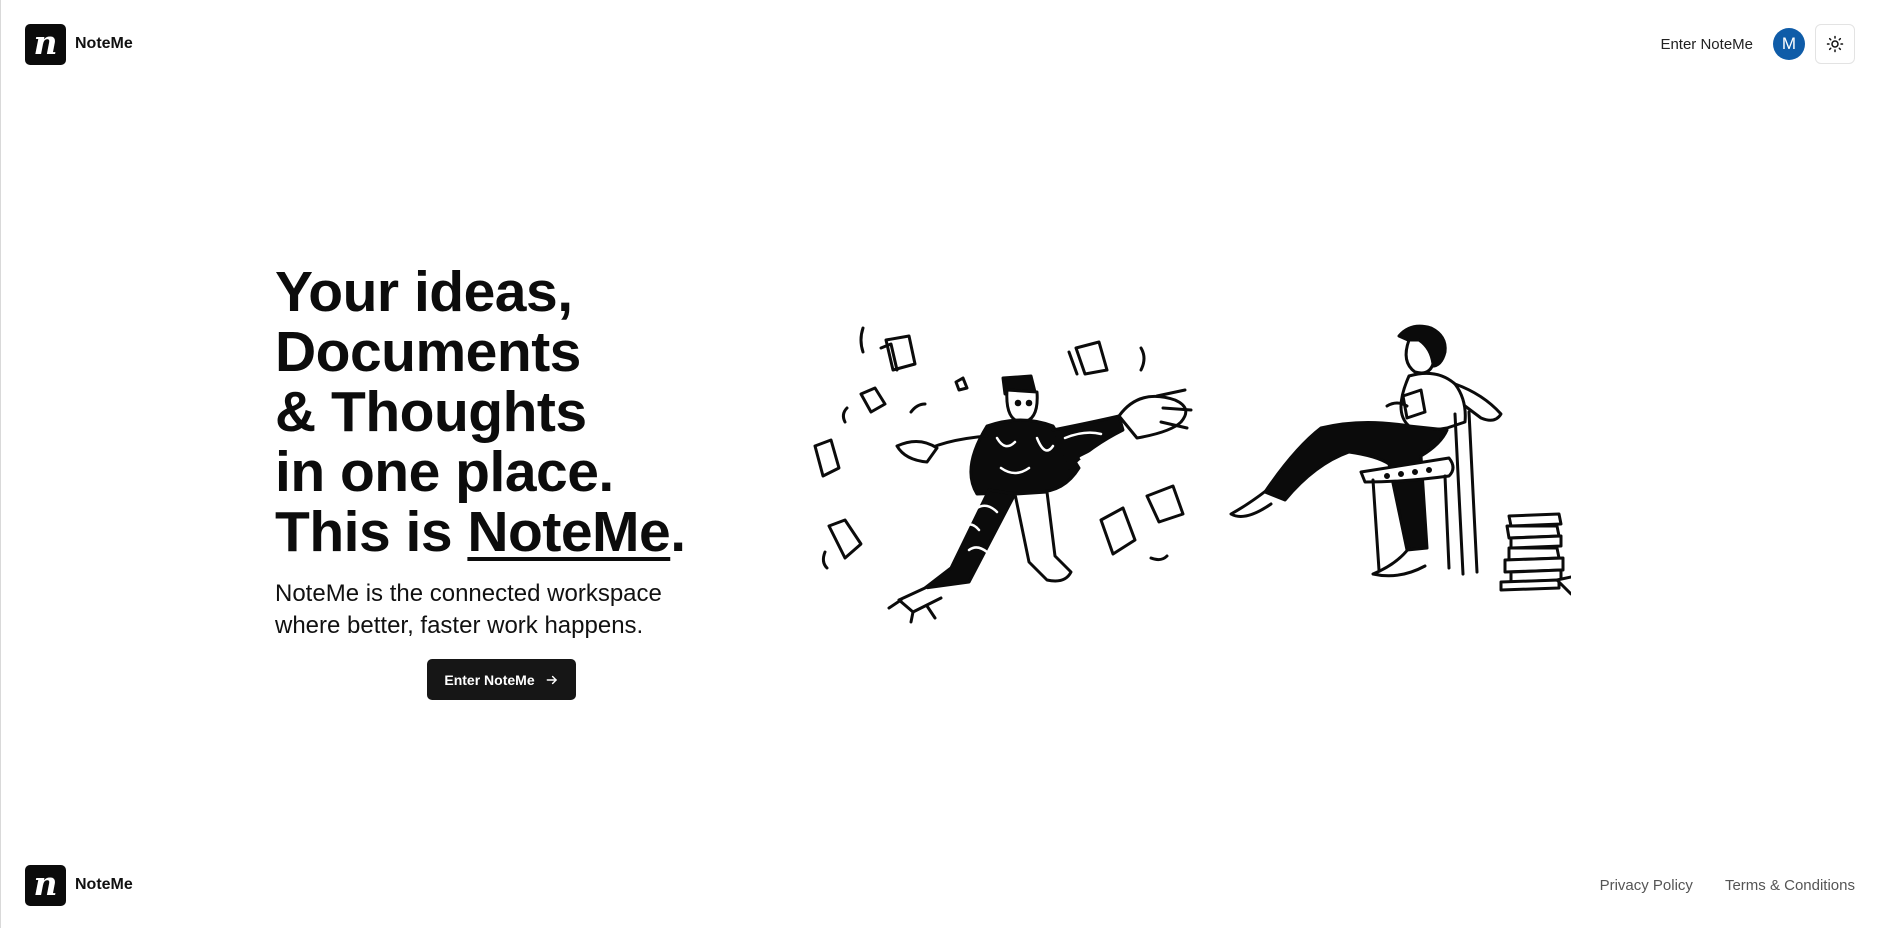 The height and width of the screenshot is (928, 1879). Describe the element at coordinates (1757, 44) in the screenshot. I see `header-actions: Enter NoteMe M` at that location.